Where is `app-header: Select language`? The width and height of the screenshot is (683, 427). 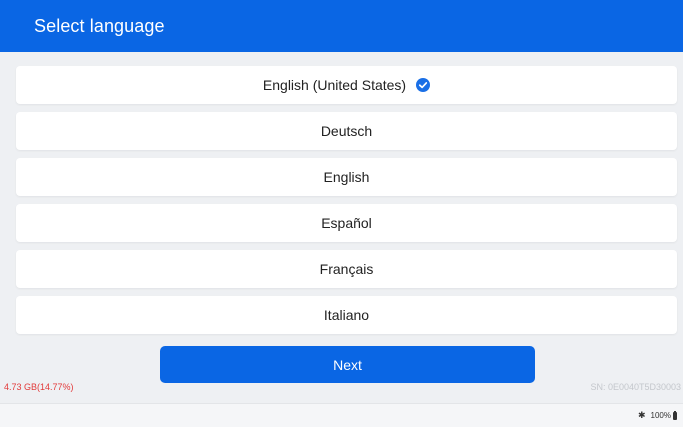
app-header: Select language is located at coordinates (341, 26).